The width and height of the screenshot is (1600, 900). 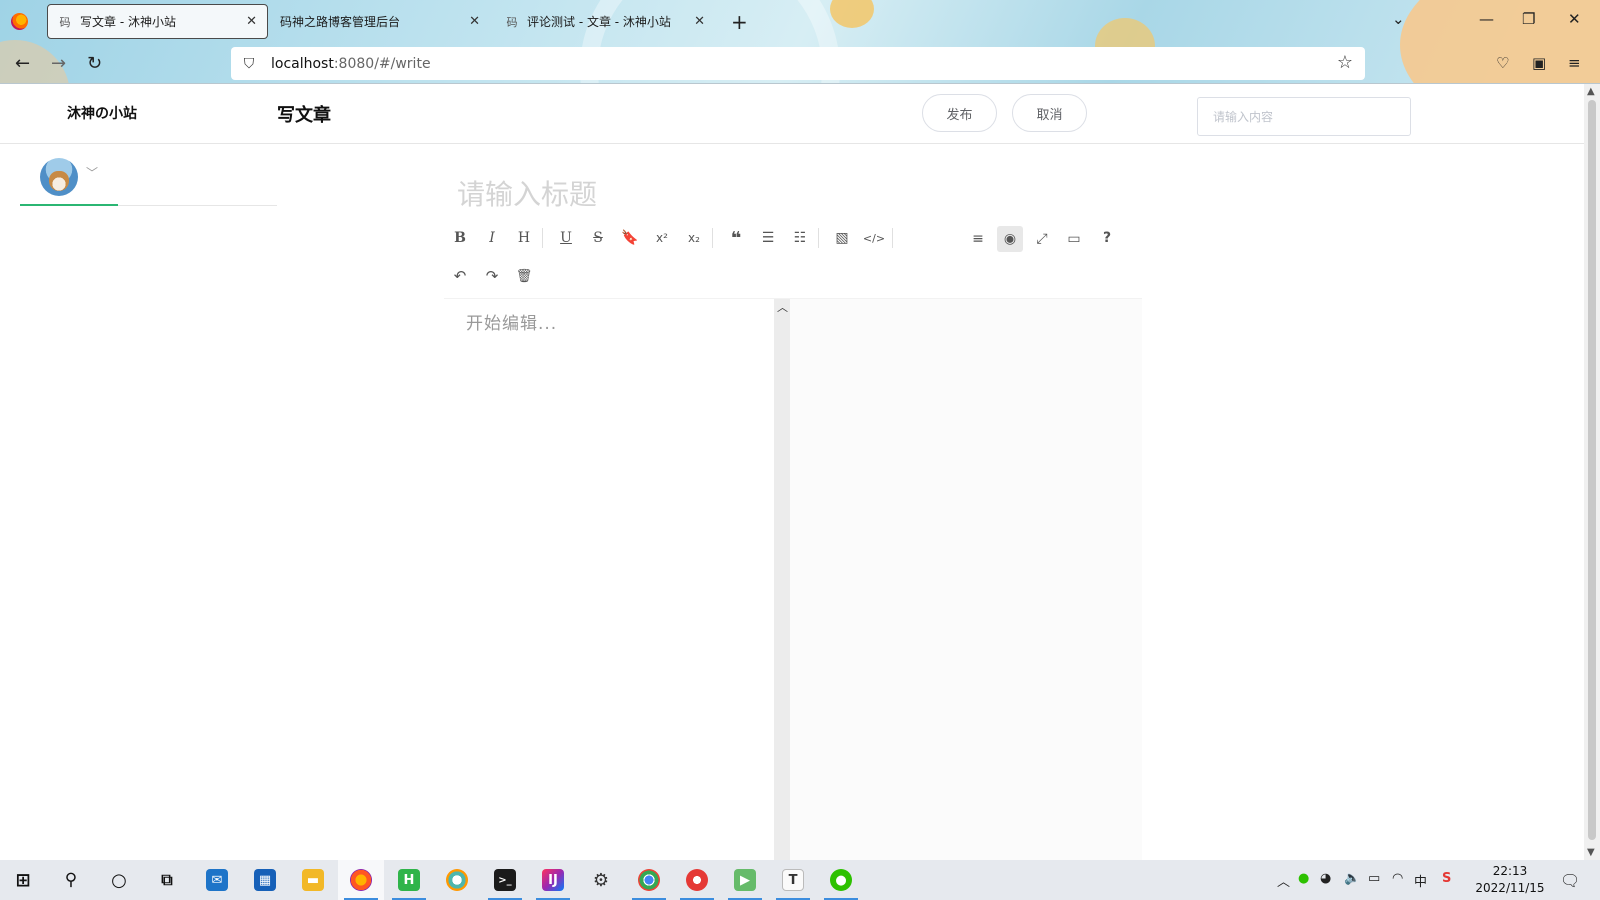 What do you see at coordinates (313, 880) in the screenshot?
I see `file-explorer-icon: ▬` at bounding box center [313, 880].